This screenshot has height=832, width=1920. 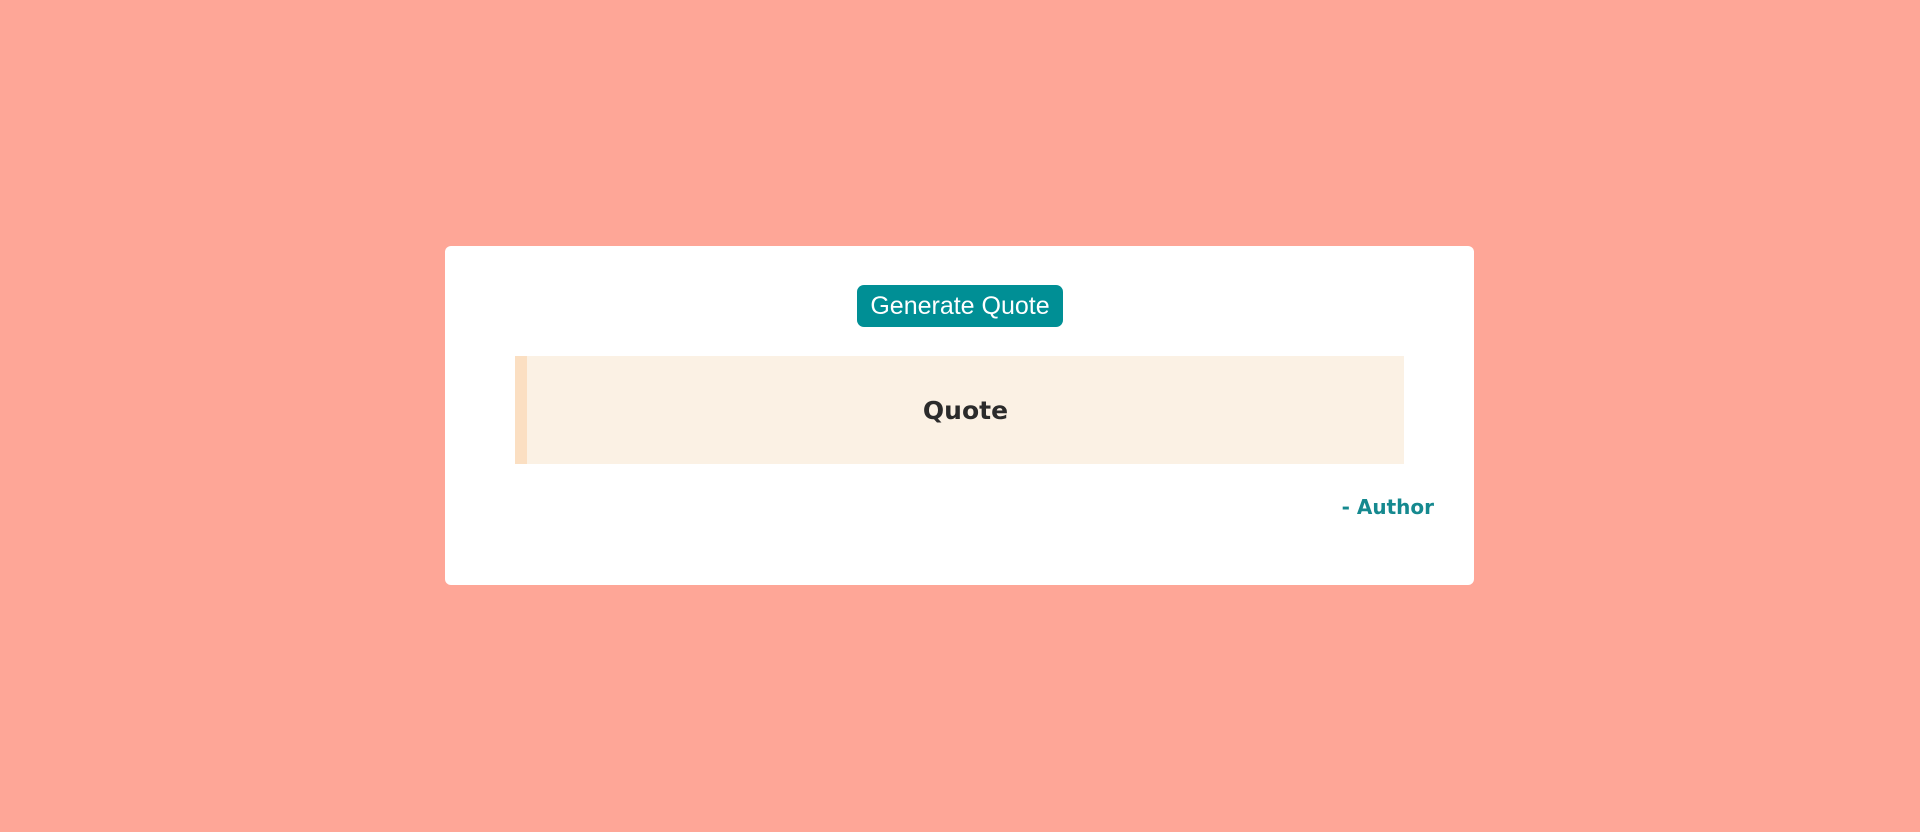 I want to click on quote-text: Quote, so click(x=965, y=410).